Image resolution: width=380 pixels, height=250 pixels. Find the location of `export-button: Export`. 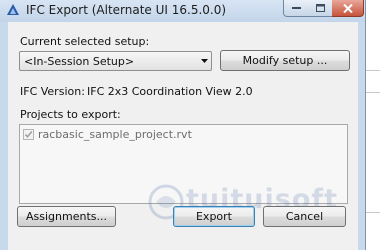

export-button: Export is located at coordinates (214, 216).